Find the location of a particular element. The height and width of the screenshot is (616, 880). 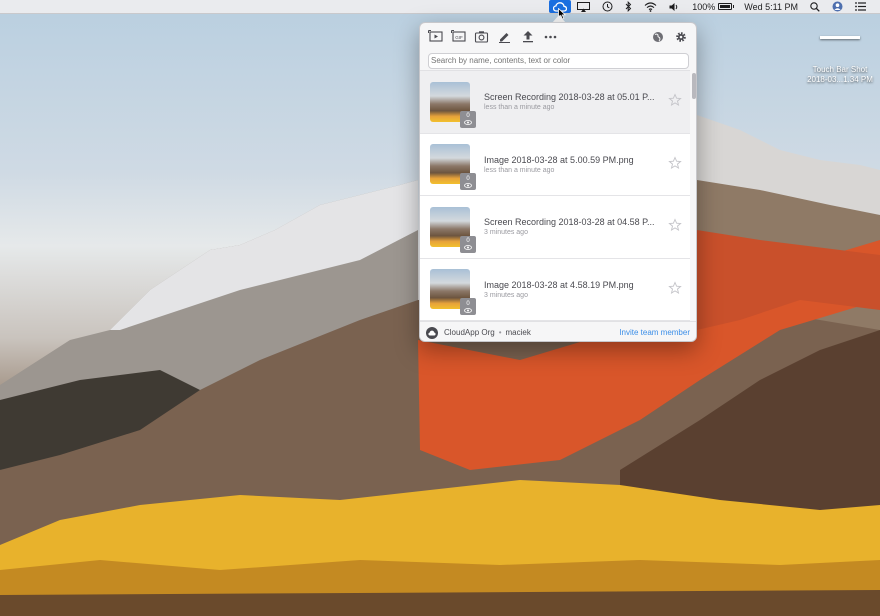

time-machine-icon is located at coordinates (607, 7).